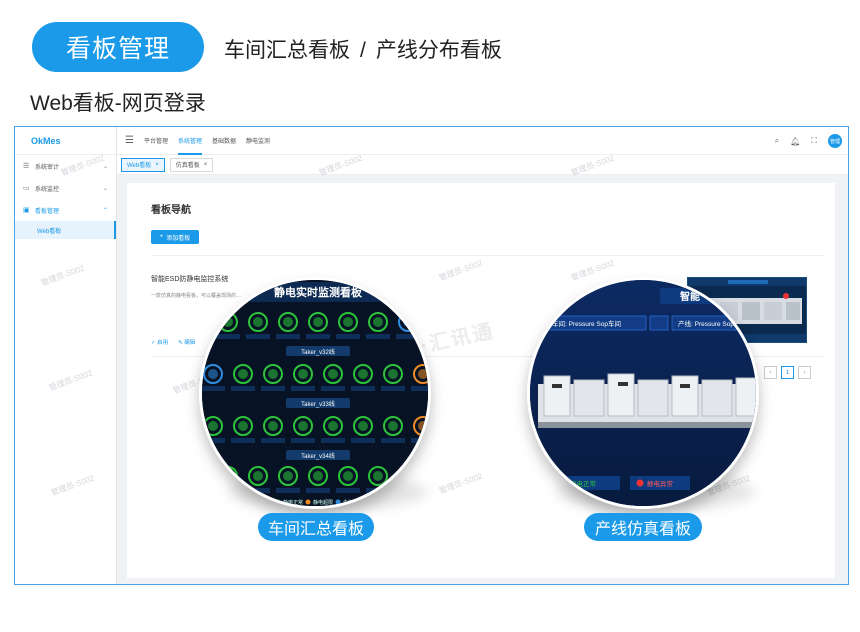 The height and width of the screenshot is (632, 860). I want to click on divider, so click(487, 255).